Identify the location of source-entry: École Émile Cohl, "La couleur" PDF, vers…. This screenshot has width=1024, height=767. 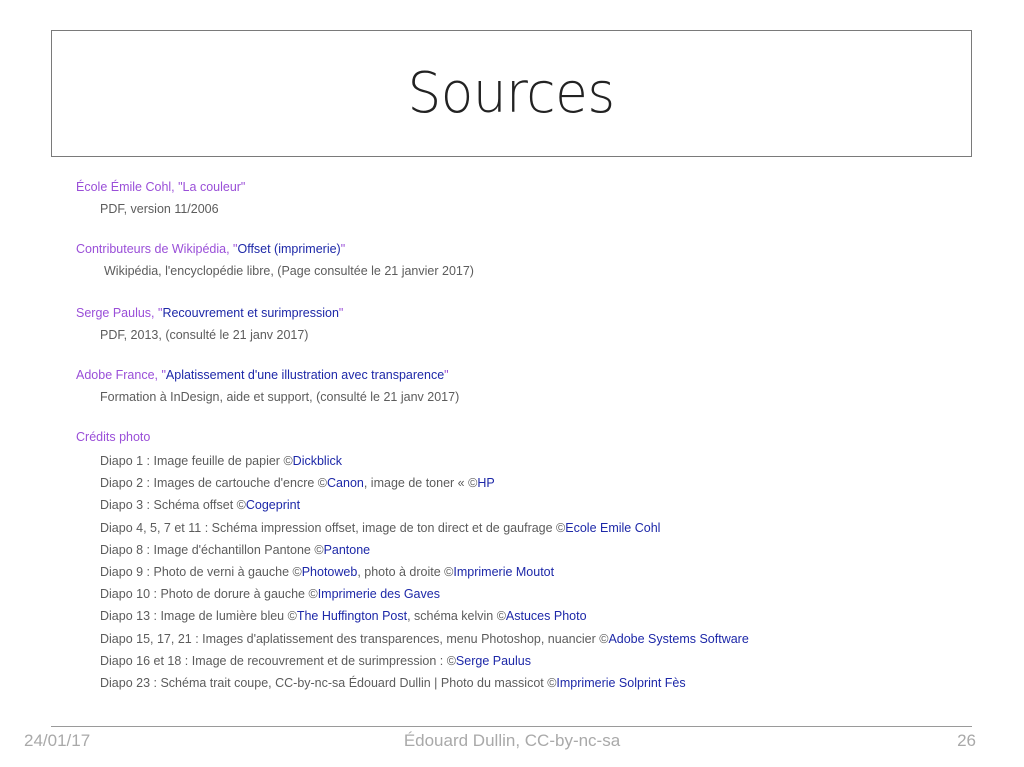
(526, 198).